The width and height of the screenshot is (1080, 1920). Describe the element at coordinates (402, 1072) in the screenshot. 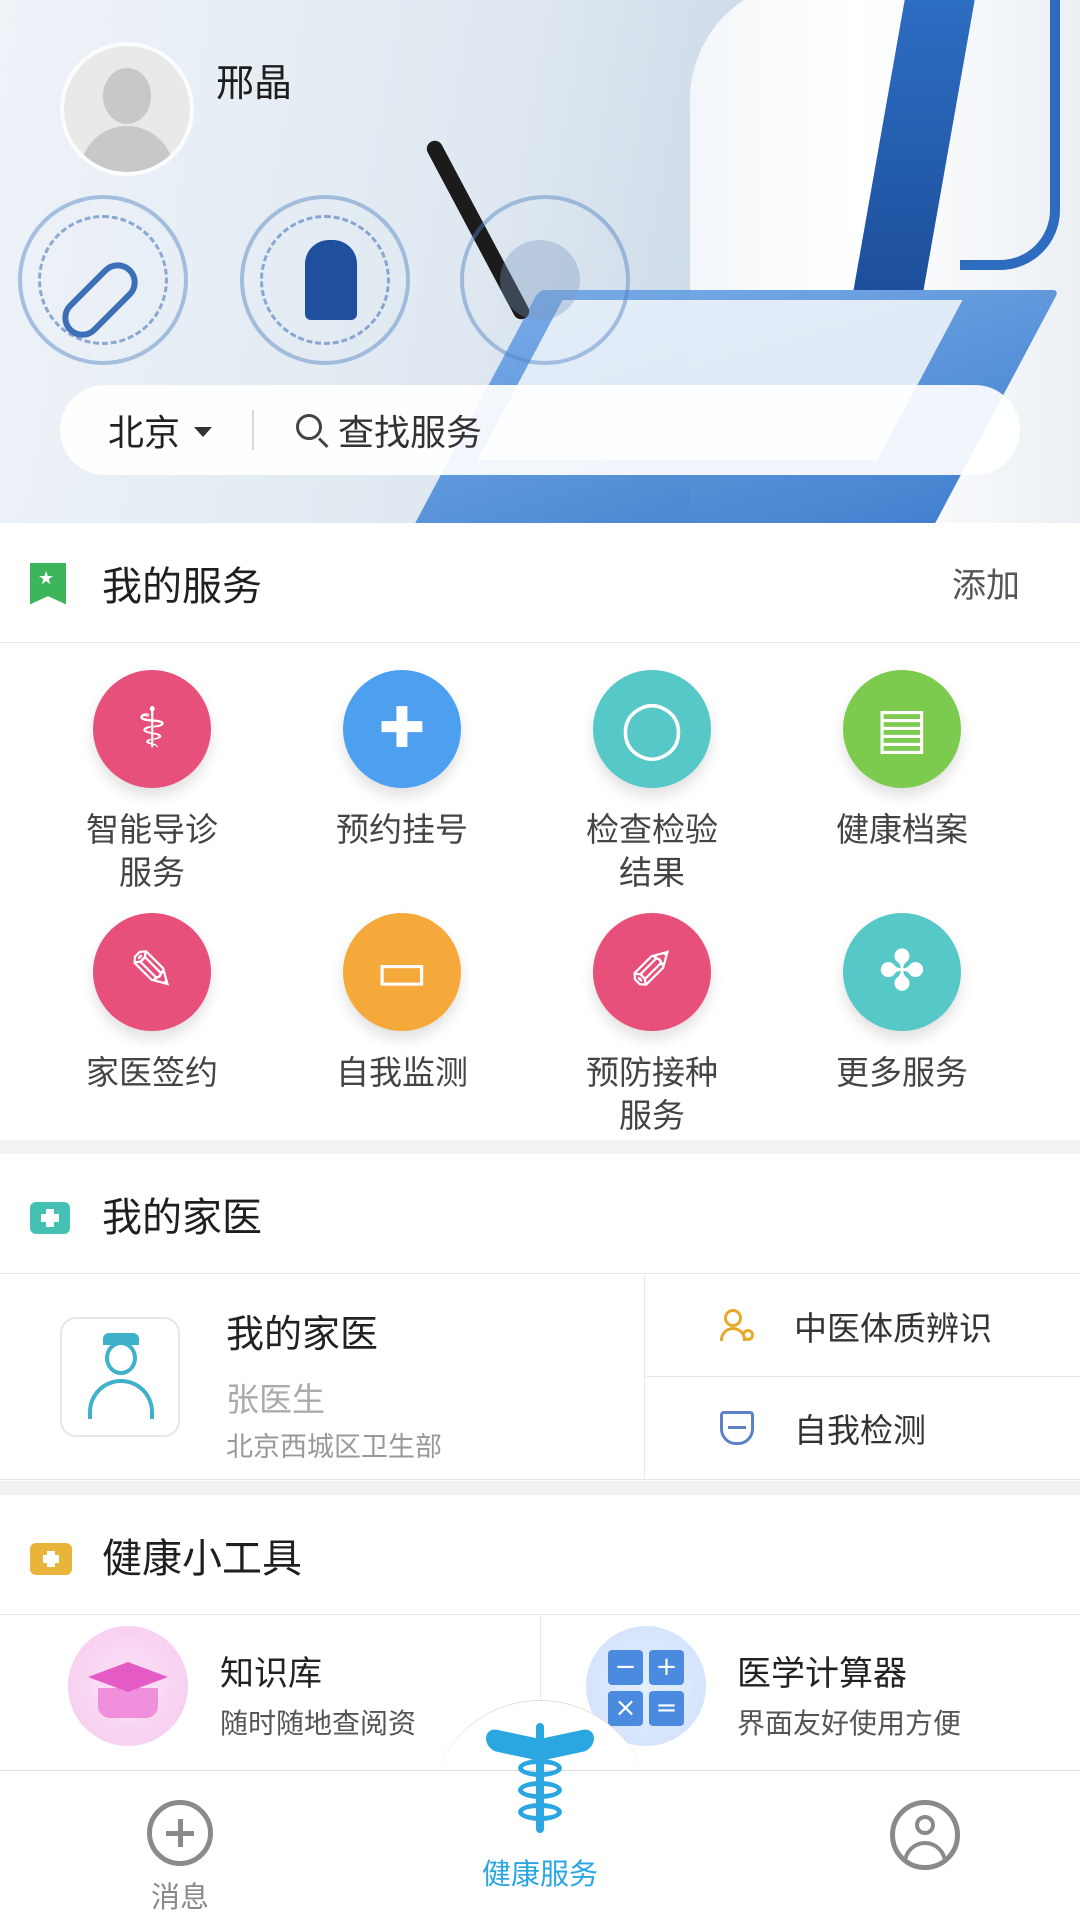

I see `service-label: 自我监测` at that location.